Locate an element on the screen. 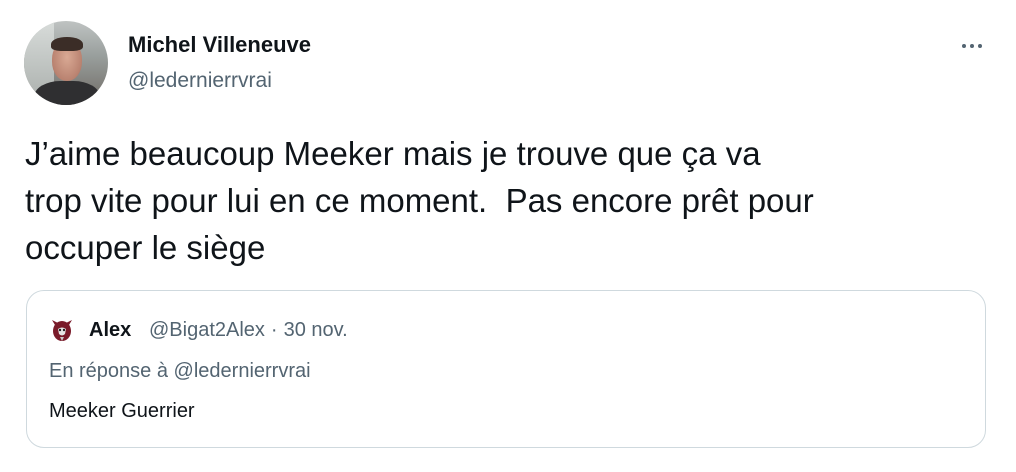  quote-date: 30 nov. is located at coordinates (316, 330).